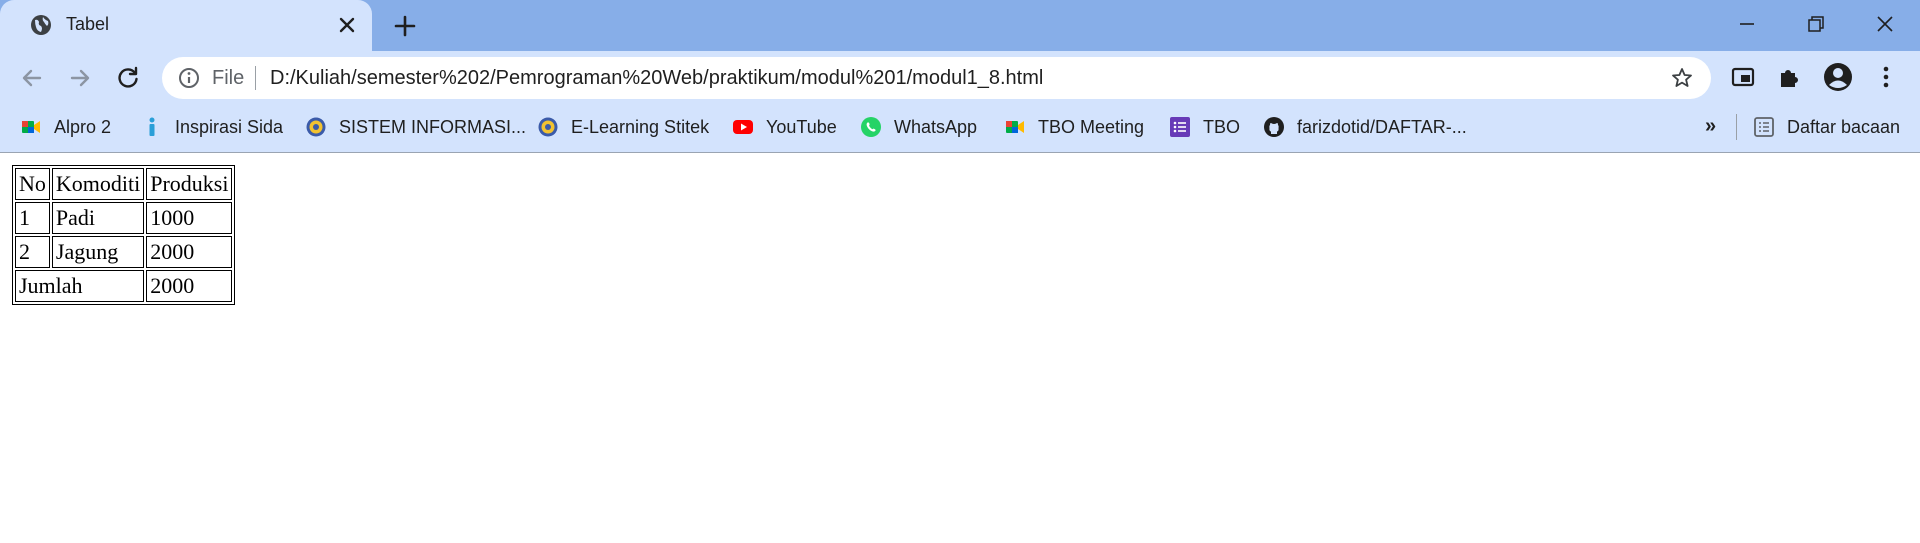  I want to click on bookmark-youtube: YouTube, so click(784, 127).